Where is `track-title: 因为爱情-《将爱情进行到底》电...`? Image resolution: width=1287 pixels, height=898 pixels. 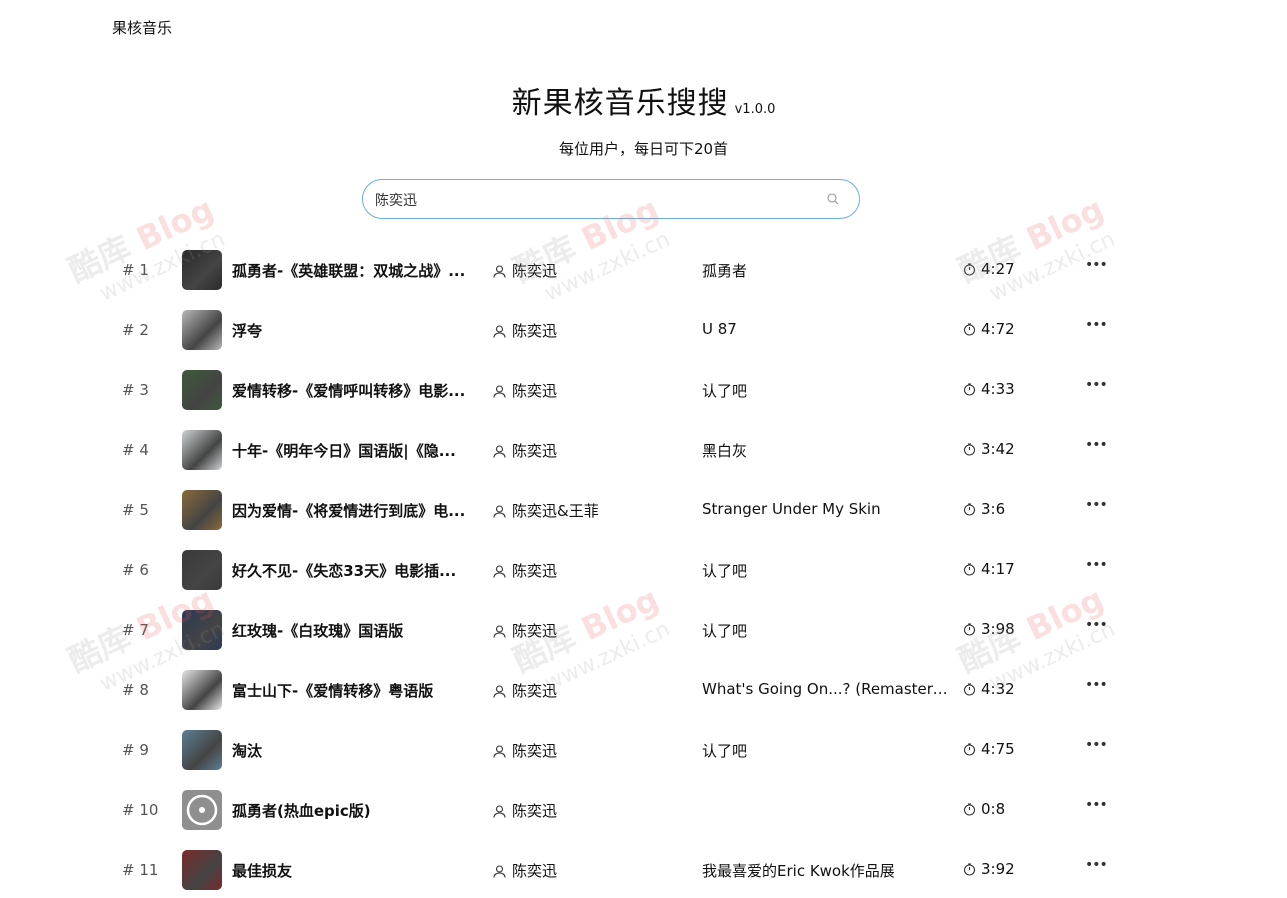
track-title: 因为爱情-《将爱情进行到底》电... is located at coordinates (357, 510).